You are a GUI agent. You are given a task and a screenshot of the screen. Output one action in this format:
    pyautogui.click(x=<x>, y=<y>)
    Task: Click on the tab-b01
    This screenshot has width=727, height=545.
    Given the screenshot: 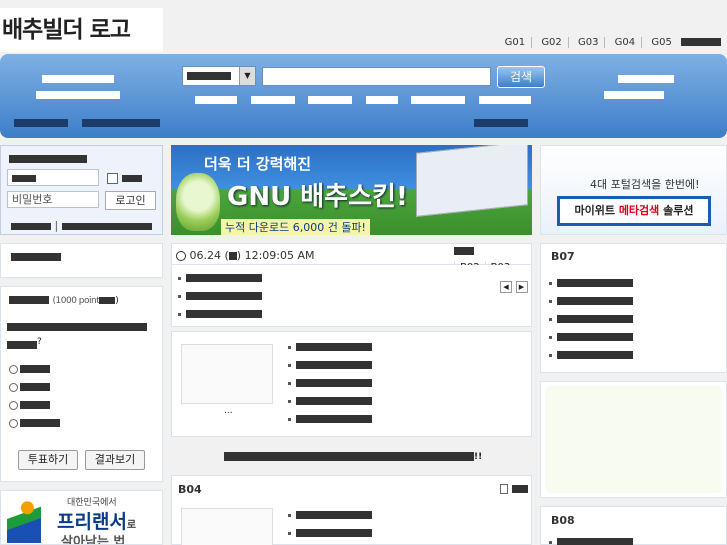 What is the action you would take?
    pyautogui.click(x=464, y=251)
    